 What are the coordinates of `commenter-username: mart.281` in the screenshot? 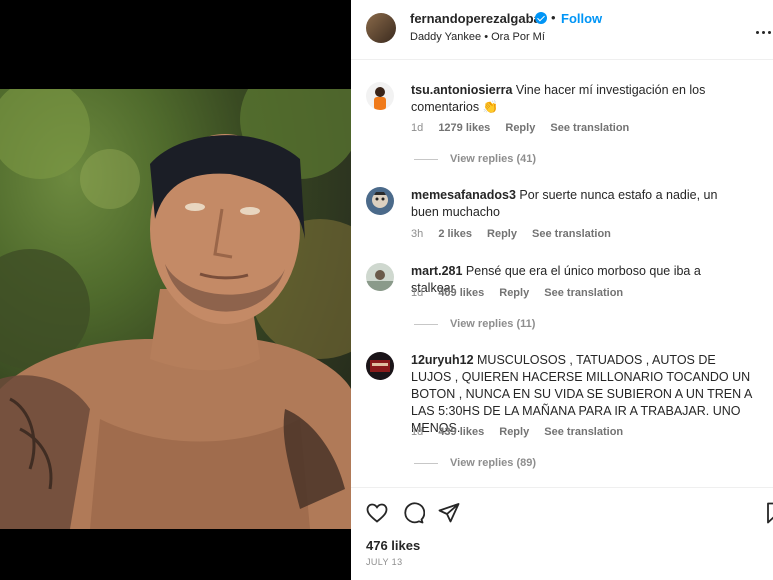 It's located at (436, 271).